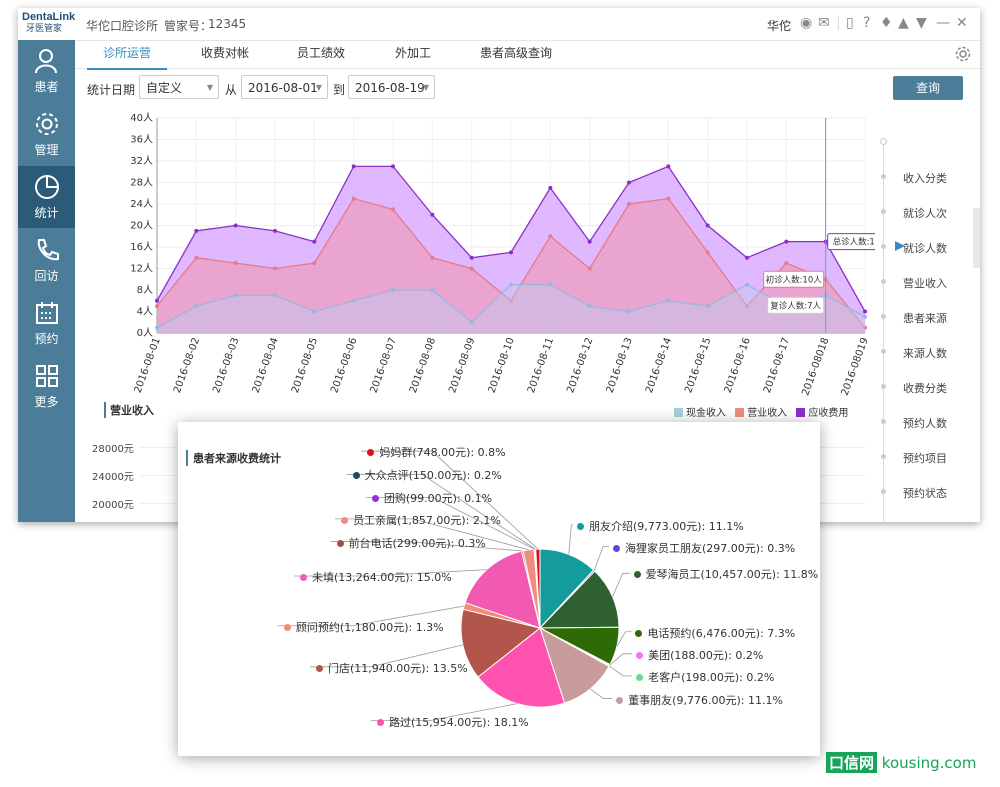 The image size is (1000, 787). What do you see at coordinates (925, 178) in the screenshot?
I see `nav-item: 收入分类` at bounding box center [925, 178].